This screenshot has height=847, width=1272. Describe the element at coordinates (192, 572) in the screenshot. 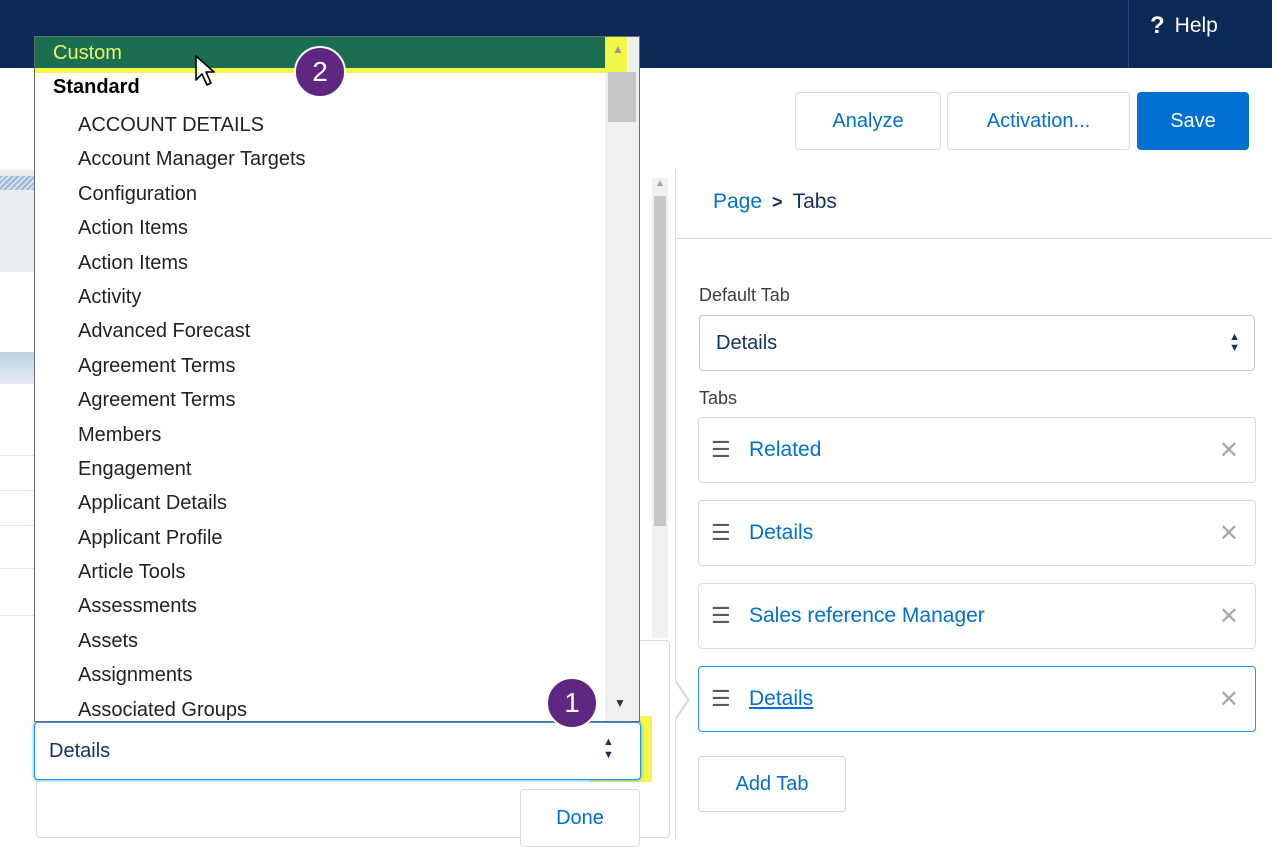

I see `dropdown-option: Article Tools` at that location.